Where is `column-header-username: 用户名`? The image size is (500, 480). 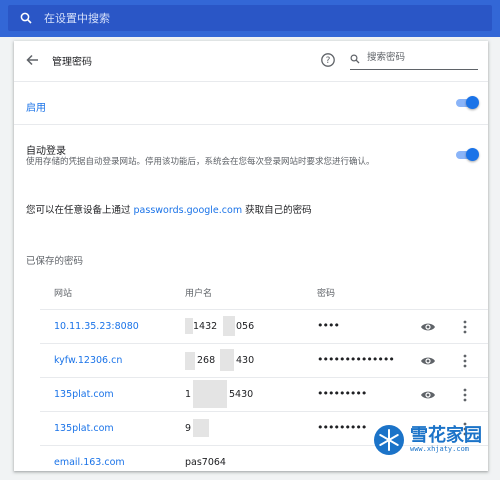
column-header-username: 用户名 is located at coordinates (199, 294).